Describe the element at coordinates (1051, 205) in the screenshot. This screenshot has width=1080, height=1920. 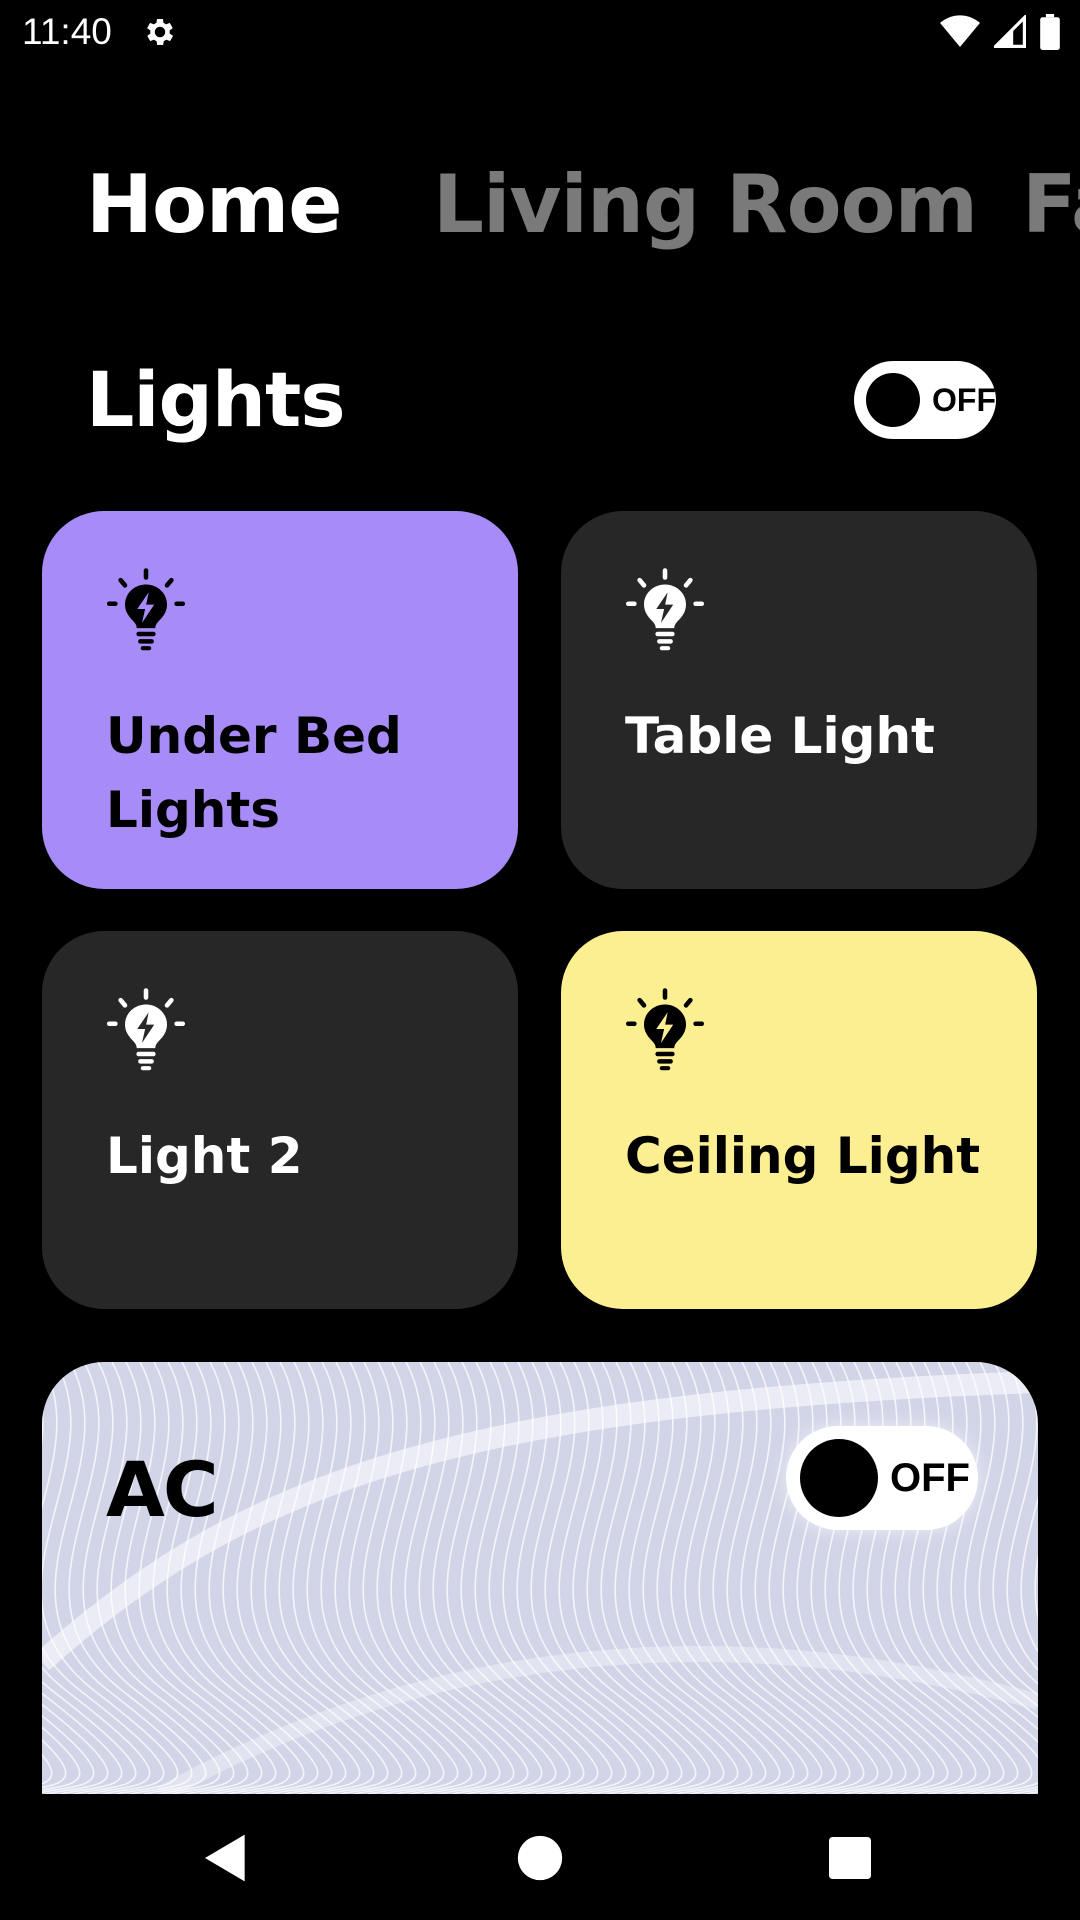
I see `tab-partial: Fa` at that location.